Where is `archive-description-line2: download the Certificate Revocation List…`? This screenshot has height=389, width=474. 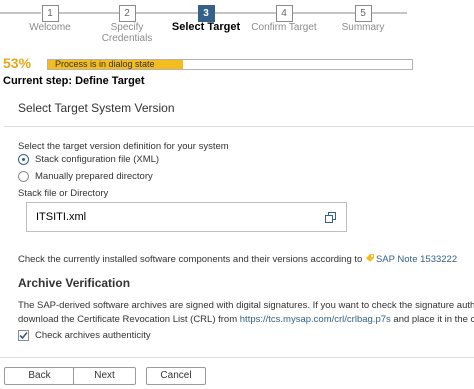
archive-description-line2: download the Certificate Revocation List… is located at coordinates (246, 319).